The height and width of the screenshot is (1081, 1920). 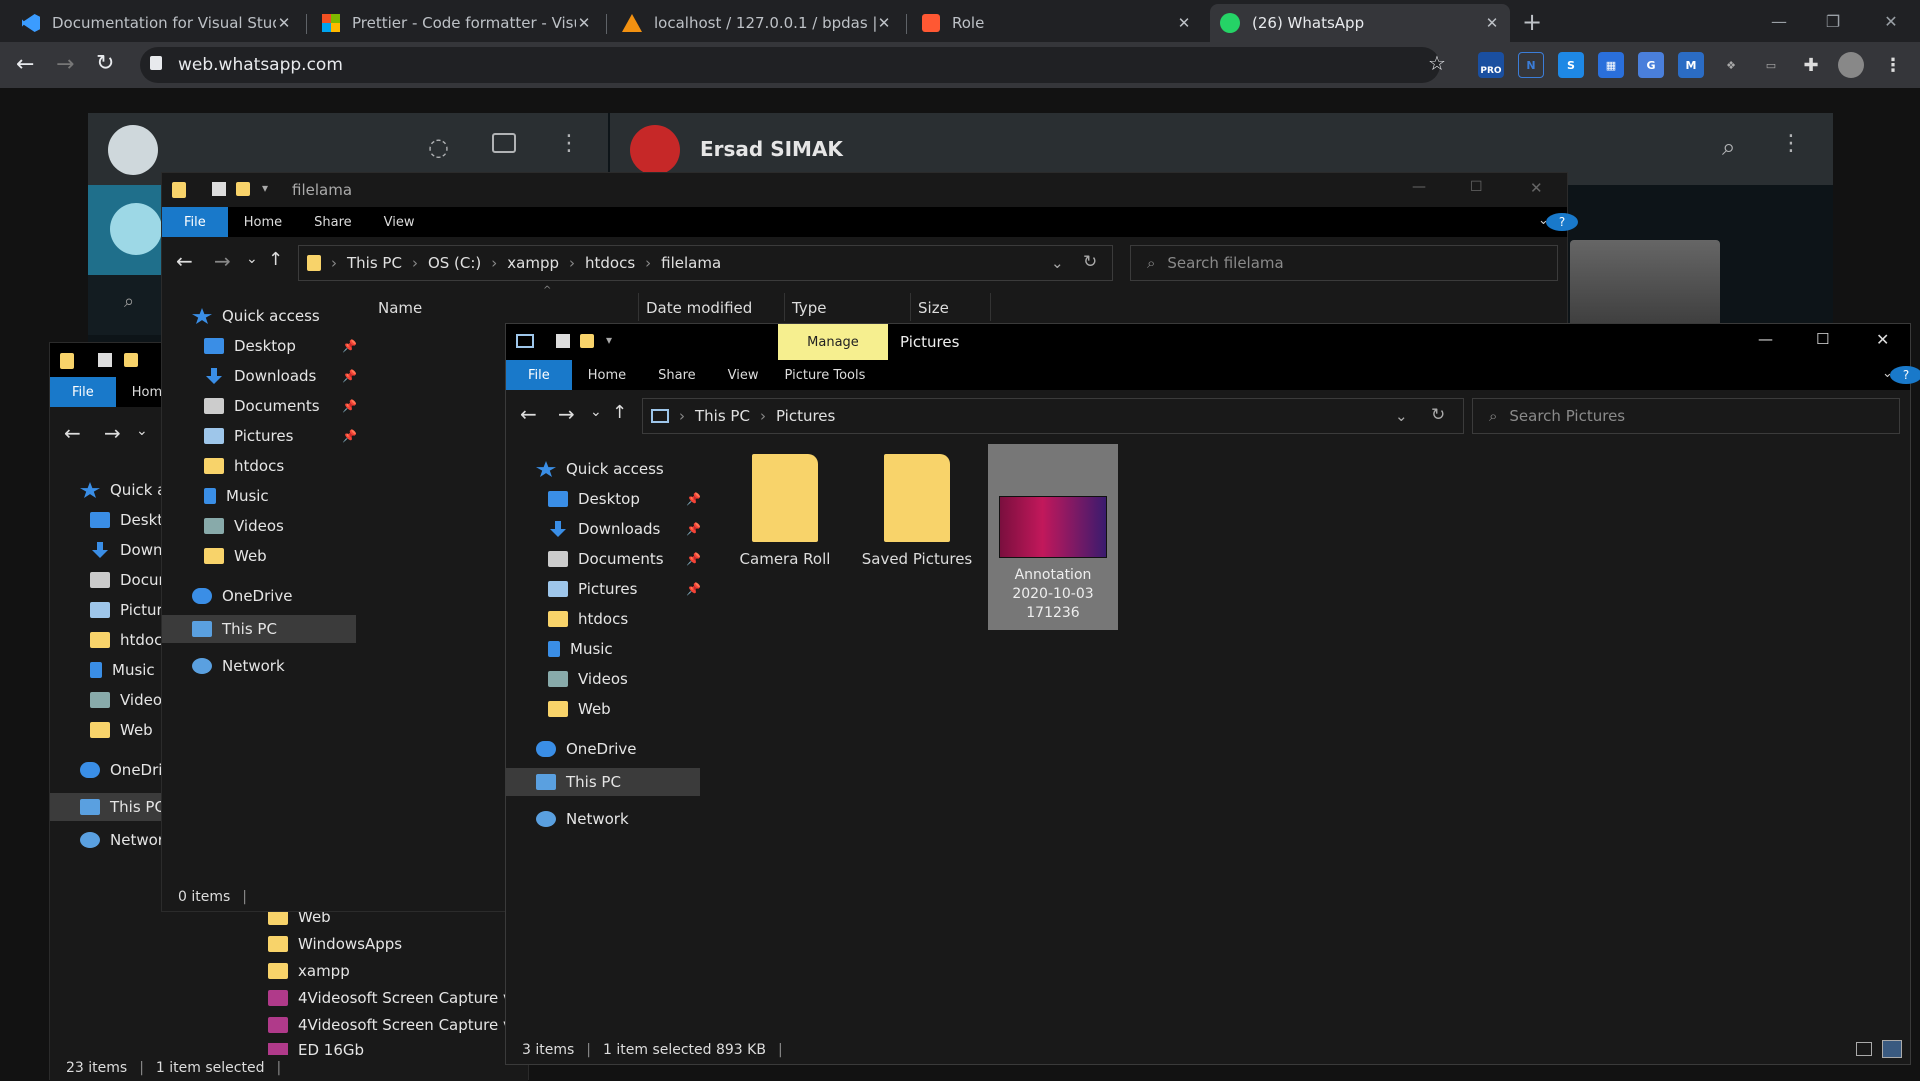 What do you see at coordinates (757, 23) in the screenshot?
I see `tab-phpmyadmin: localhost / 127.0.0.1 / bpdas | php ✕` at bounding box center [757, 23].